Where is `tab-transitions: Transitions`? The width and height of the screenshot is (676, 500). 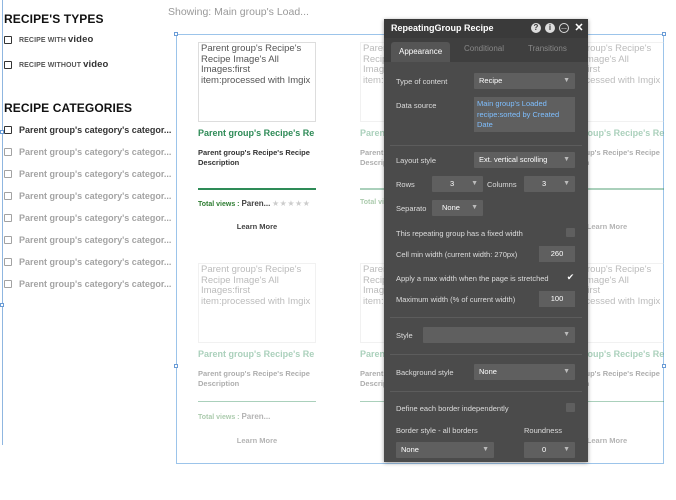
tab-transitions: Transitions is located at coordinates (547, 49).